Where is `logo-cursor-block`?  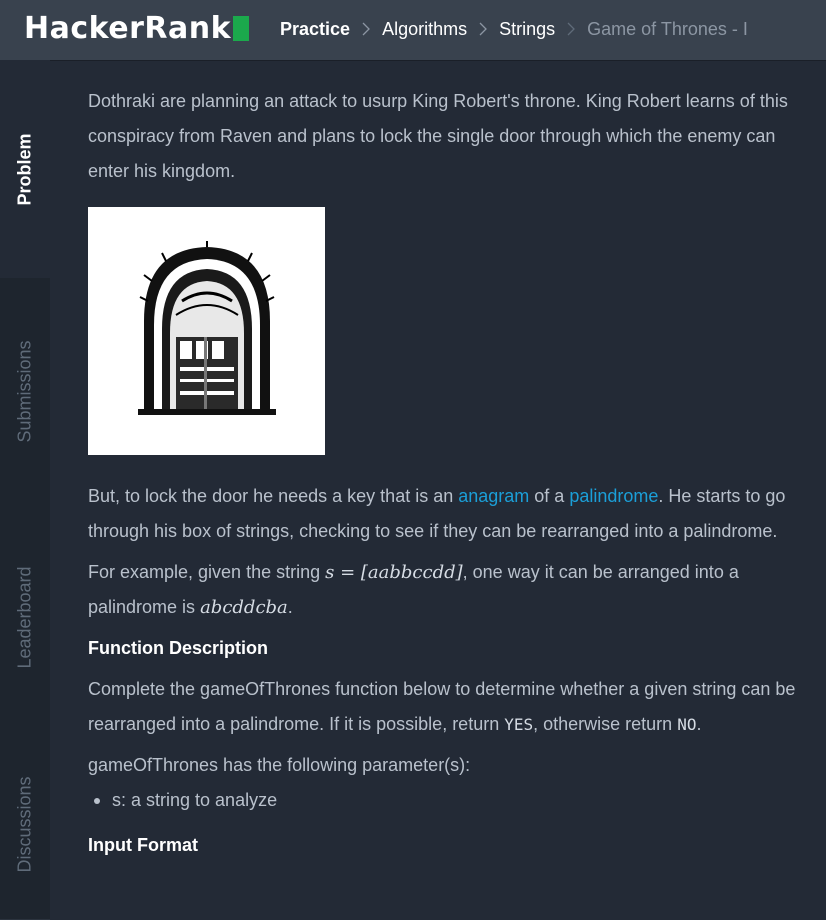
logo-cursor-block is located at coordinates (241, 28).